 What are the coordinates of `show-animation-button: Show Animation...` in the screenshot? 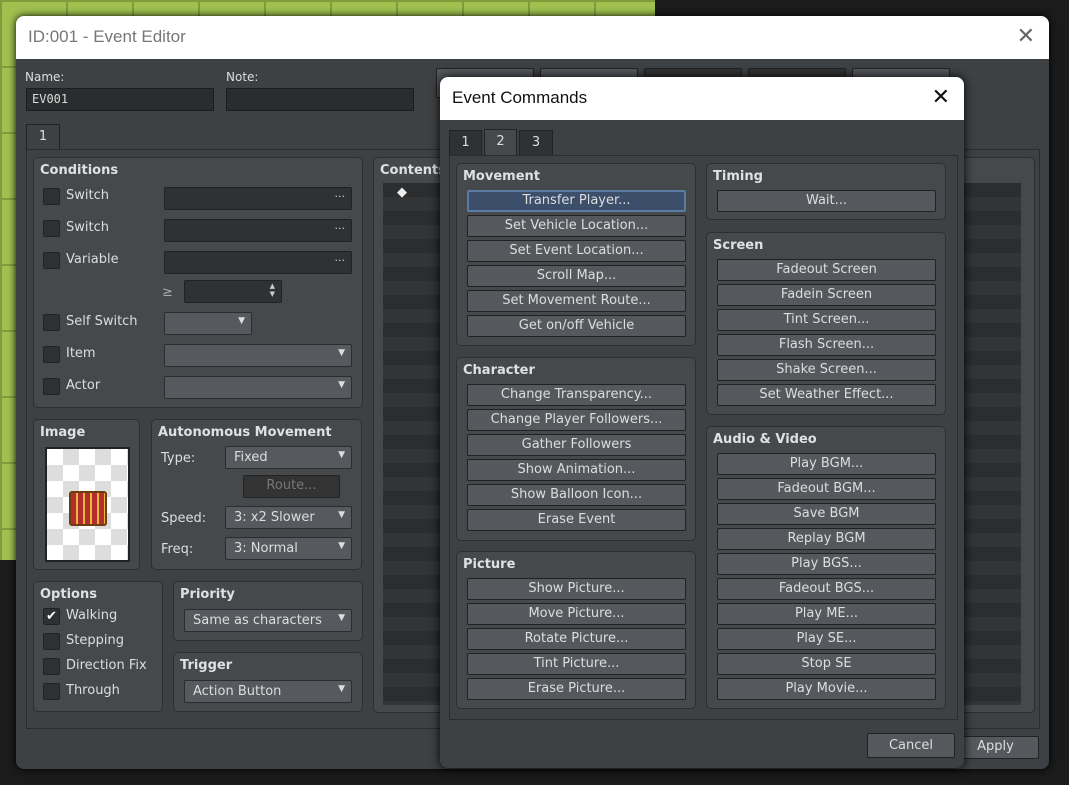 It's located at (576, 470).